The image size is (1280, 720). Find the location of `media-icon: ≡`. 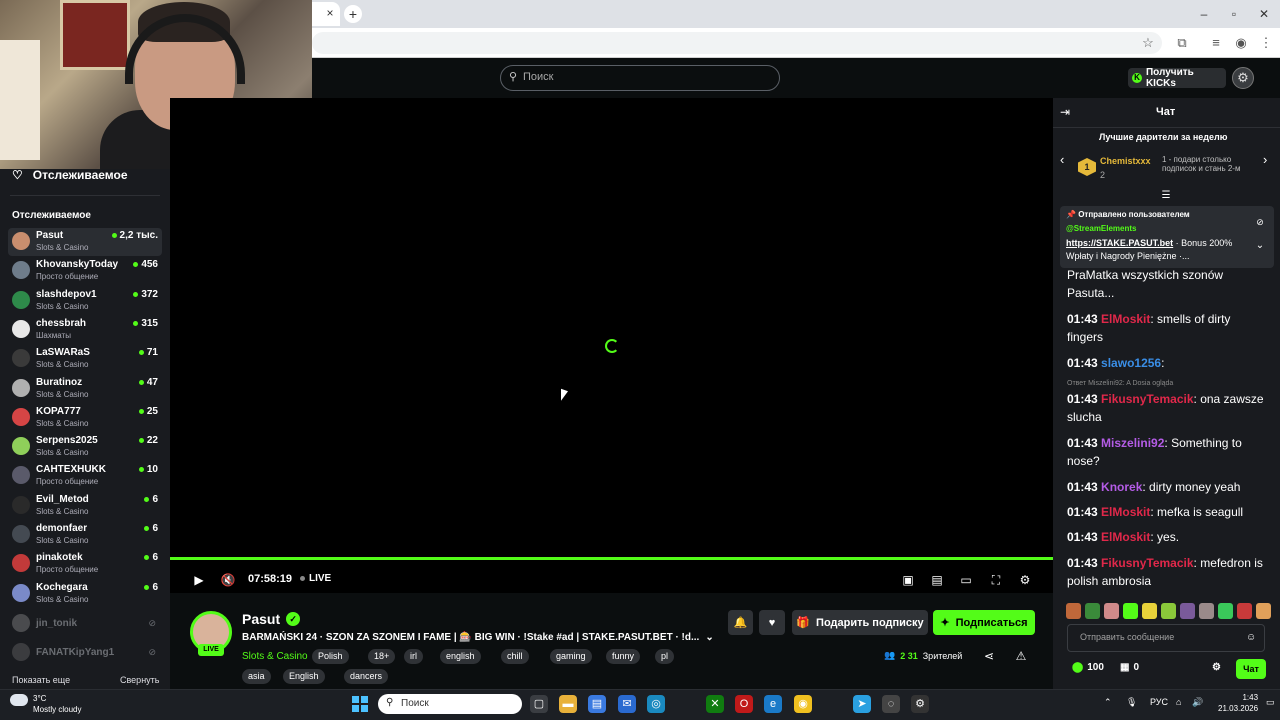

media-icon: ≡ is located at coordinates (1216, 43).